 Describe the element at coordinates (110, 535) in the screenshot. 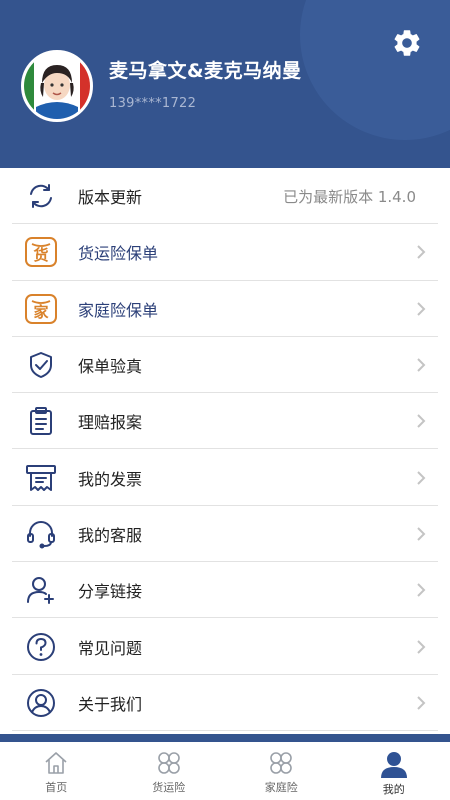

I see `menu-item-label: 我的客服` at that location.